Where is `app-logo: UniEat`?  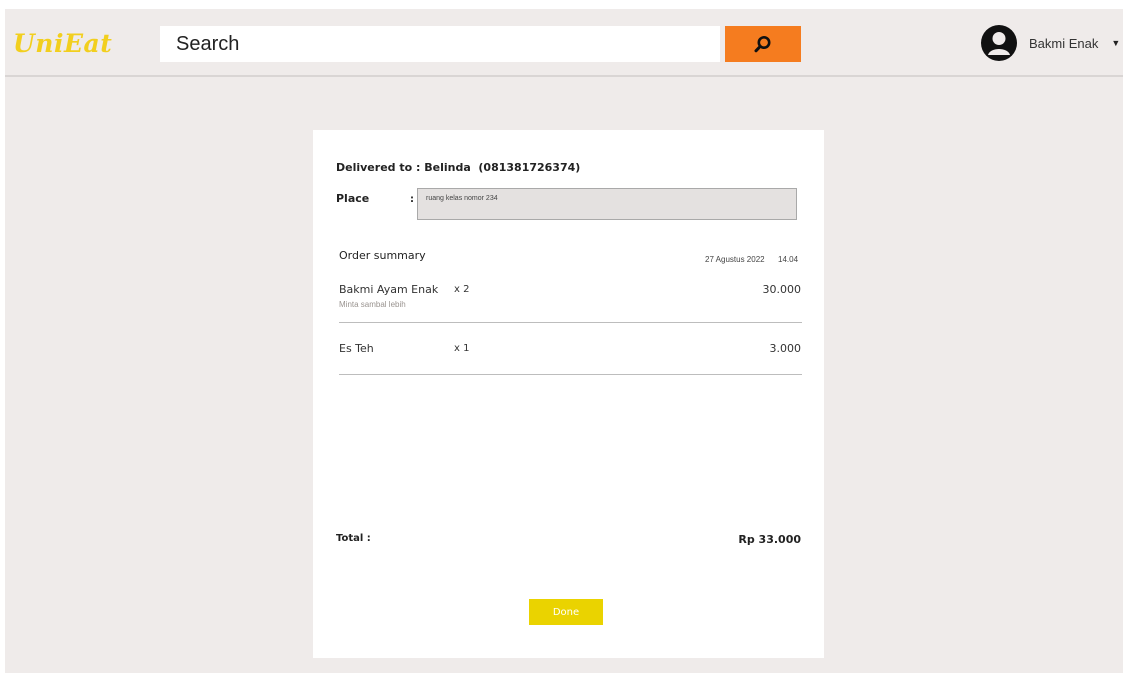 app-logo: UniEat is located at coordinates (62, 43).